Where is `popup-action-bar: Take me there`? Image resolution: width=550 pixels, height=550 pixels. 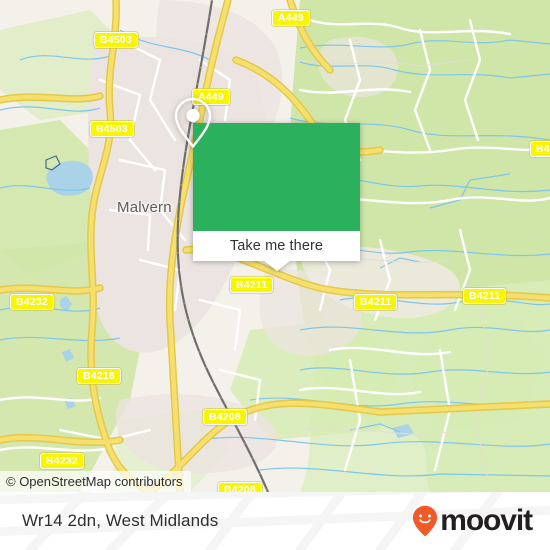
popup-action-bar: Take me there is located at coordinates (276, 246).